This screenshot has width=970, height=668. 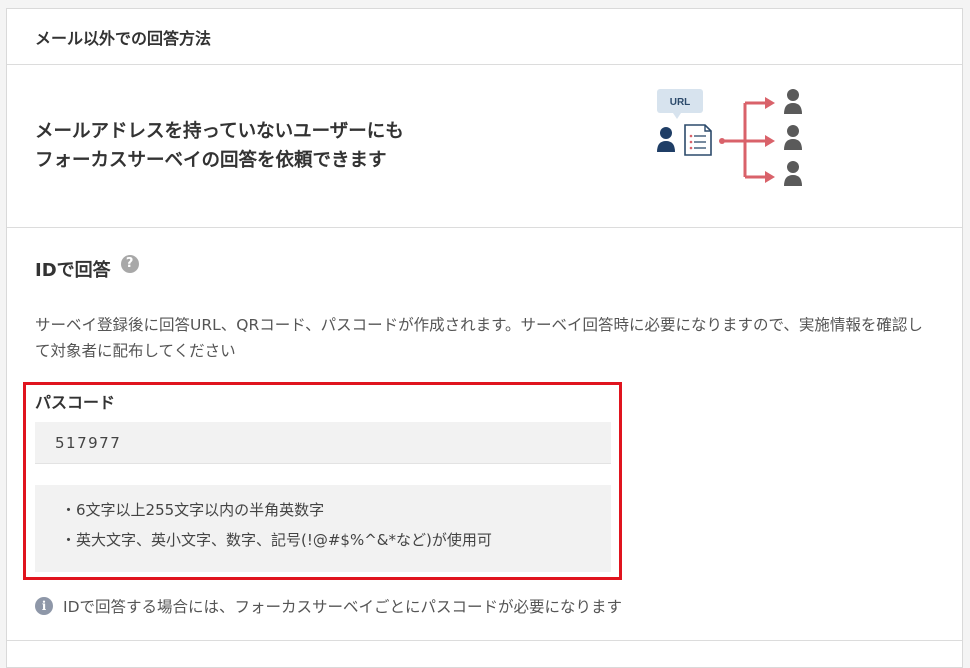 I want to click on id-answer-title: IDで回答, so click(x=73, y=270).